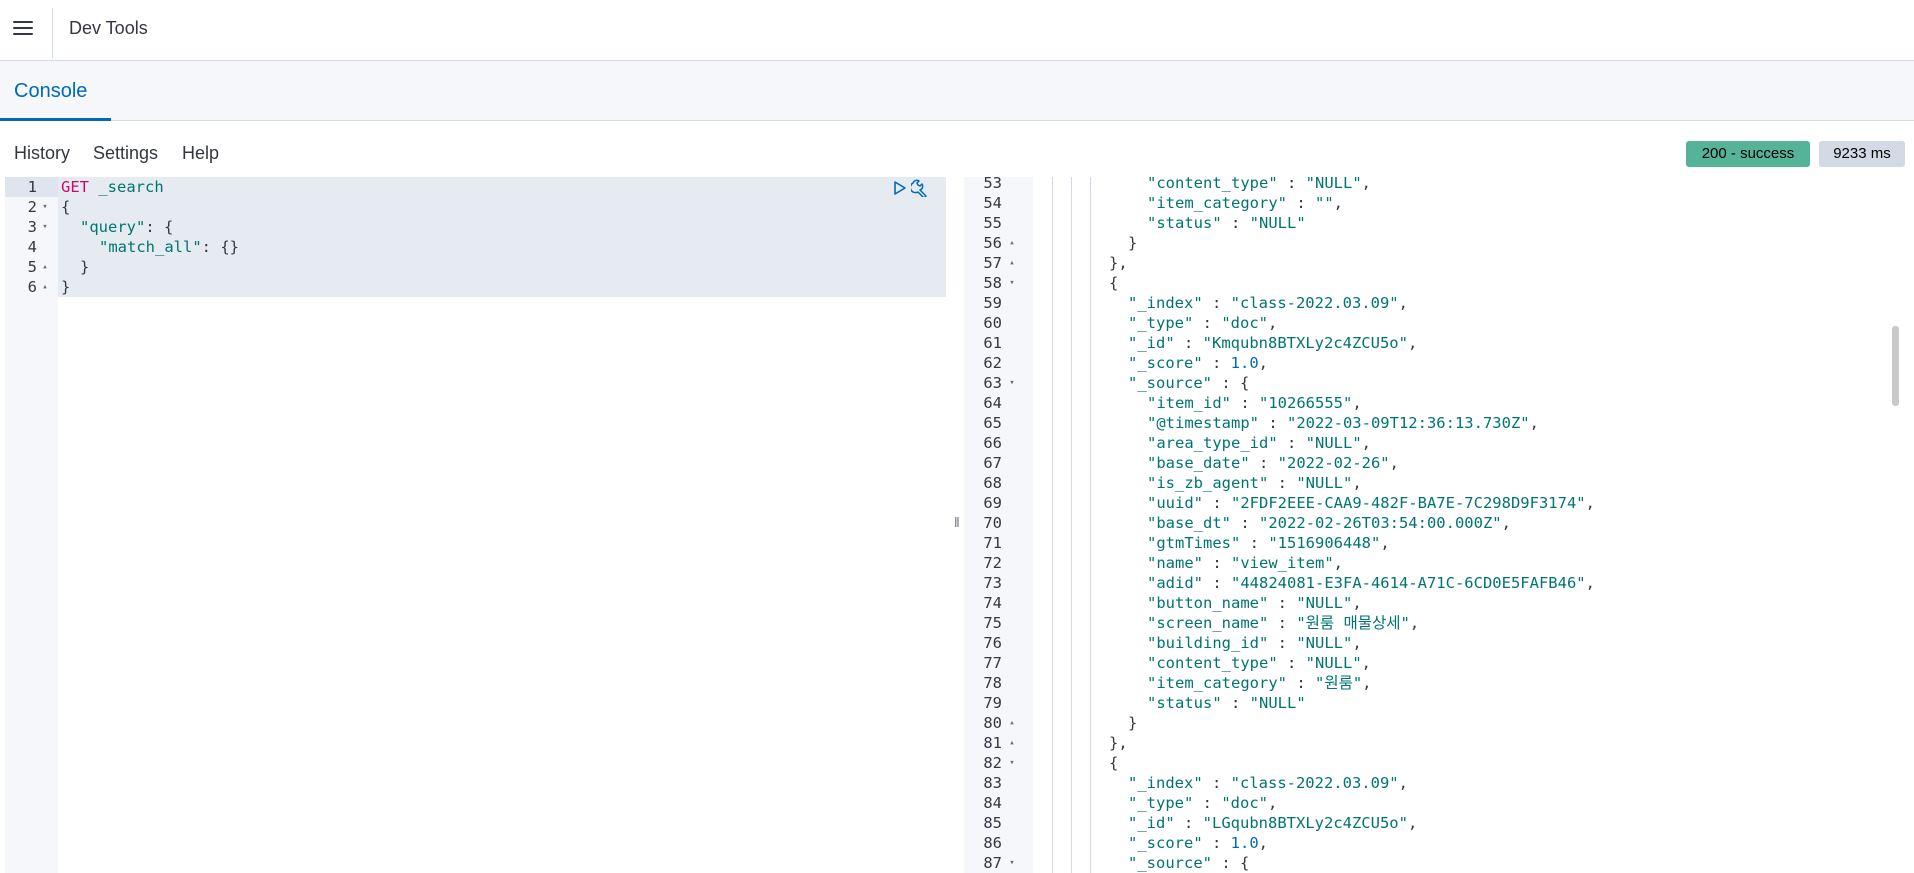  I want to click on line-number: 2, so click(32, 207).